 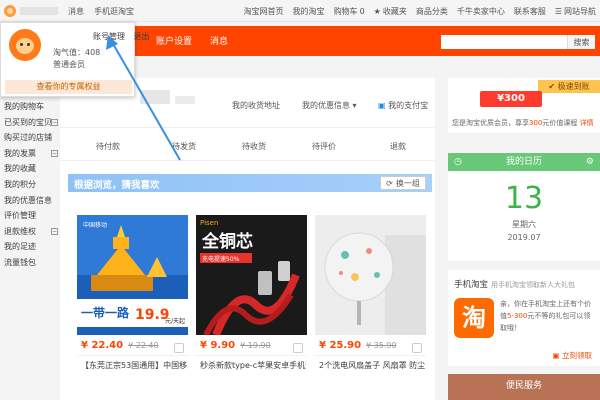 What do you see at coordinates (30, 123) in the screenshot?
I see `sidebar-item-bought: 已买到的宝贝 −` at bounding box center [30, 123].